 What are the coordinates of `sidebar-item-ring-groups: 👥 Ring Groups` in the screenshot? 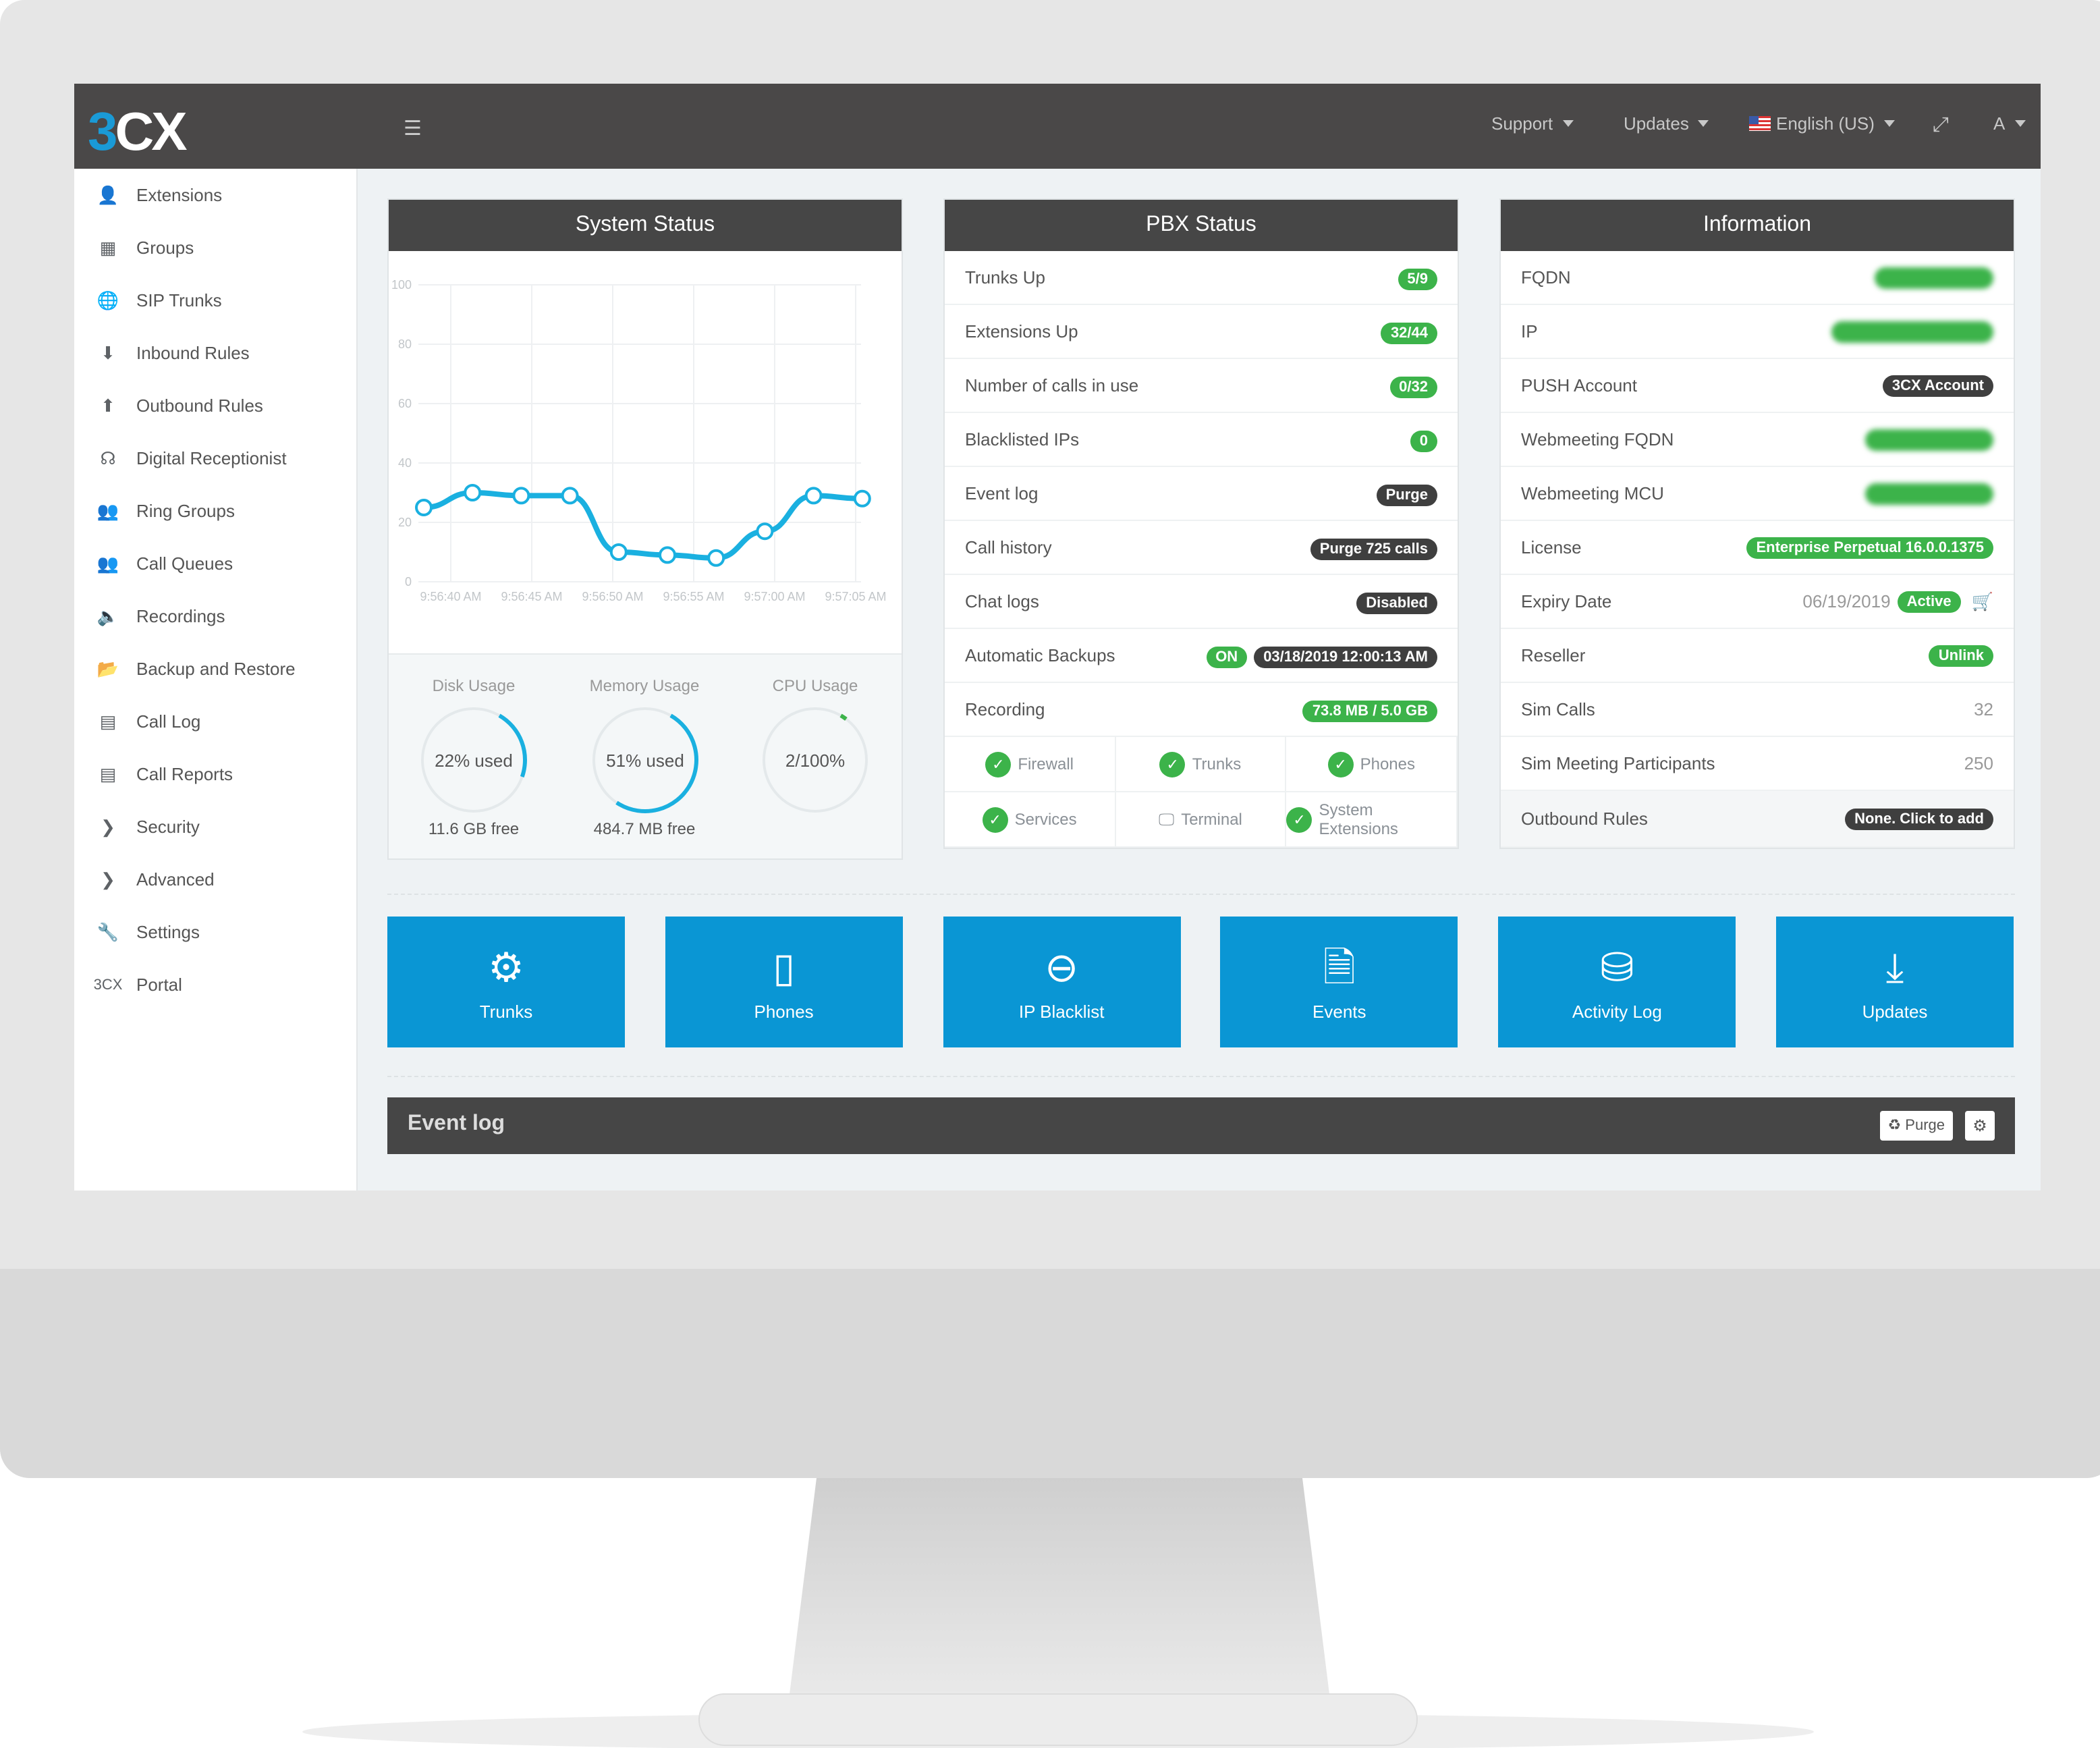 It's located at (216, 511).